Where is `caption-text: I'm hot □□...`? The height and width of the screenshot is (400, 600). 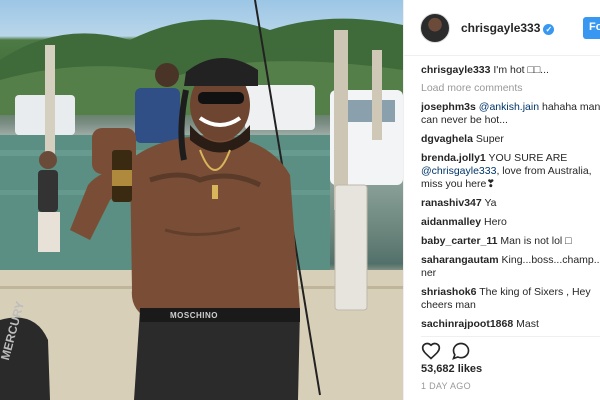
caption-text: I'm hot □□... is located at coordinates (521, 70).